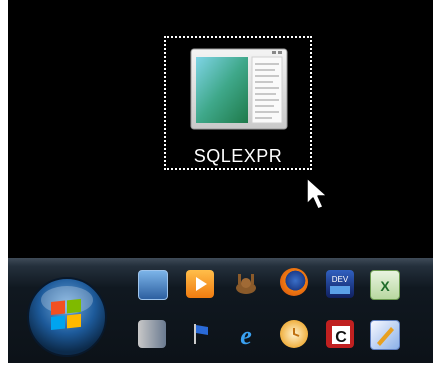 The width and height of the screenshot is (433, 369). I want to click on firefox-icon, so click(294, 282).